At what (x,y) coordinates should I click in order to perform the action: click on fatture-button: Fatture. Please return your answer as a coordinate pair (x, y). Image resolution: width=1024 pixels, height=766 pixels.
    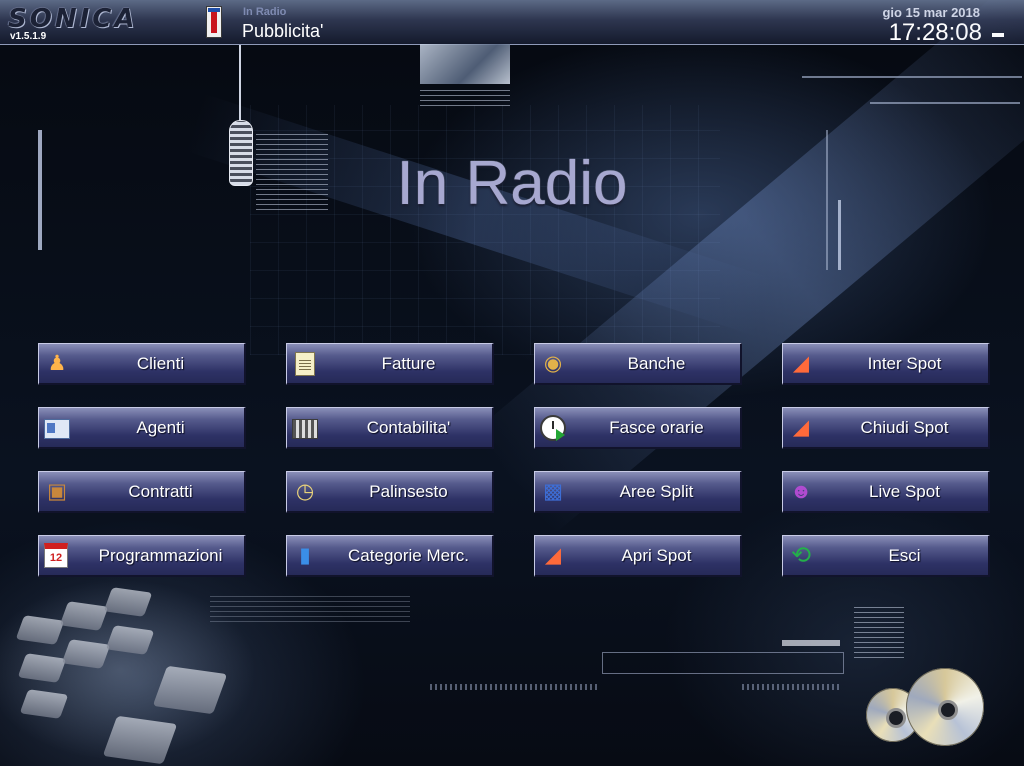
    Looking at the image, I should click on (390, 364).